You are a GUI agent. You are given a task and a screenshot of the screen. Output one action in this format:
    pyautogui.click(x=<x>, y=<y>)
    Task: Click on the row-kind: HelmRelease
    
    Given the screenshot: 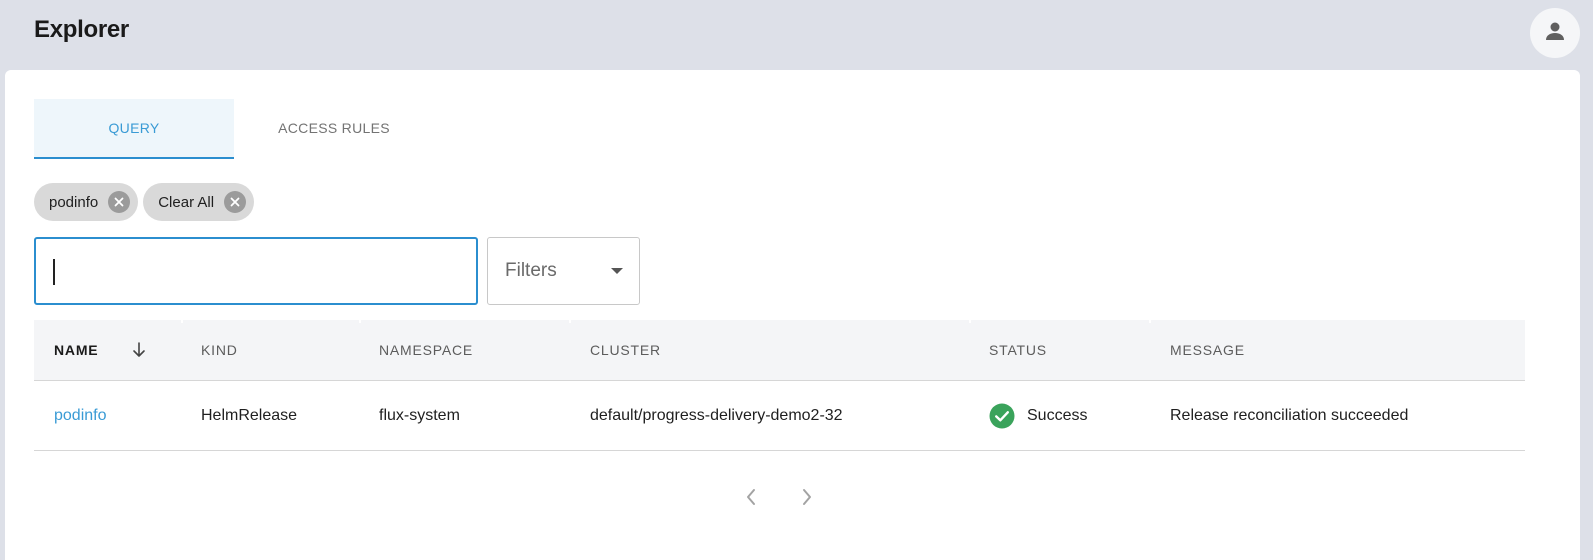 What is the action you would take?
    pyautogui.click(x=249, y=415)
    